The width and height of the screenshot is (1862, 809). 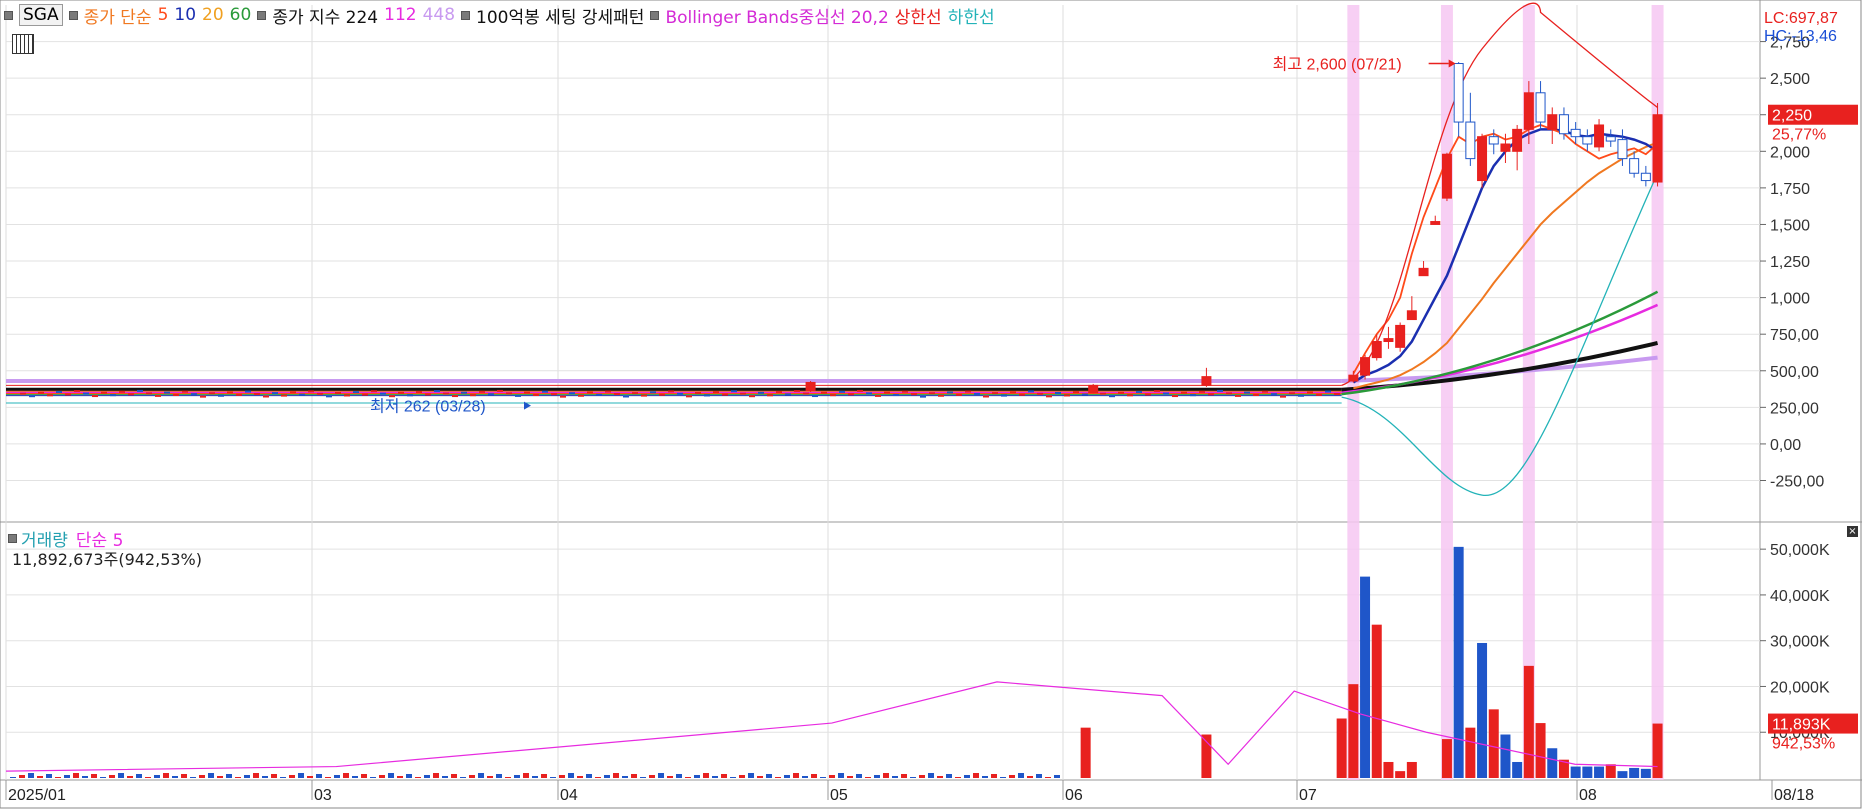 What do you see at coordinates (1790, 79) in the screenshot?
I see `y-tick-label: 2,500` at bounding box center [1790, 79].